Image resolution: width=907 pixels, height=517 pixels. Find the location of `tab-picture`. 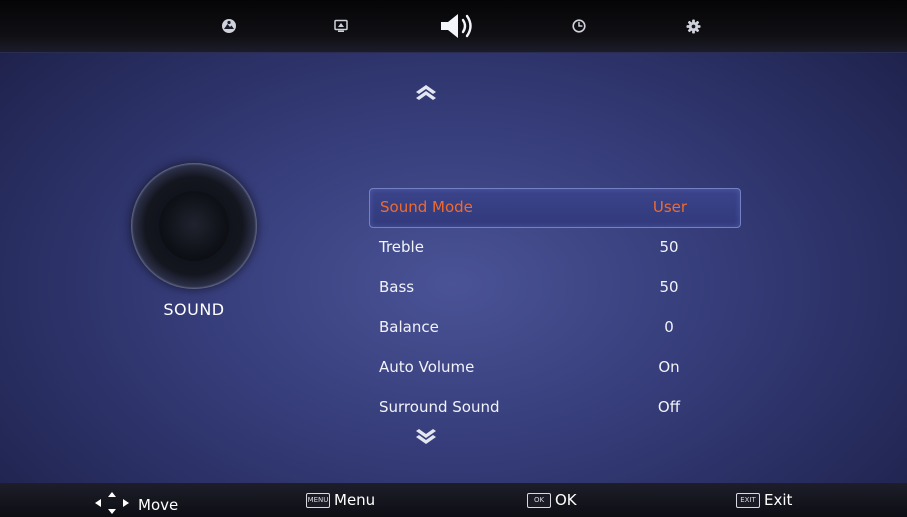

tab-picture is located at coordinates (229, 26).